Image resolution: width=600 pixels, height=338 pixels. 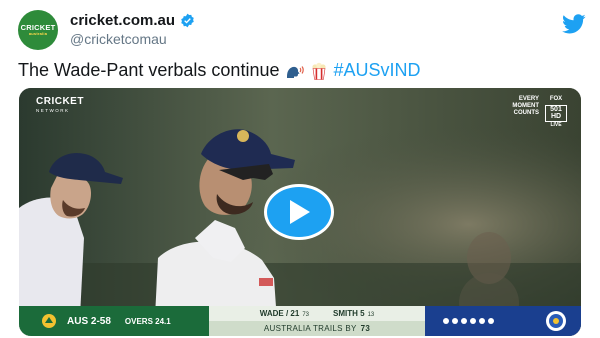 What do you see at coordinates (271, 313) in the screenshot?
I see `batsman1-name: WADE` at bounding box center [271, 313].